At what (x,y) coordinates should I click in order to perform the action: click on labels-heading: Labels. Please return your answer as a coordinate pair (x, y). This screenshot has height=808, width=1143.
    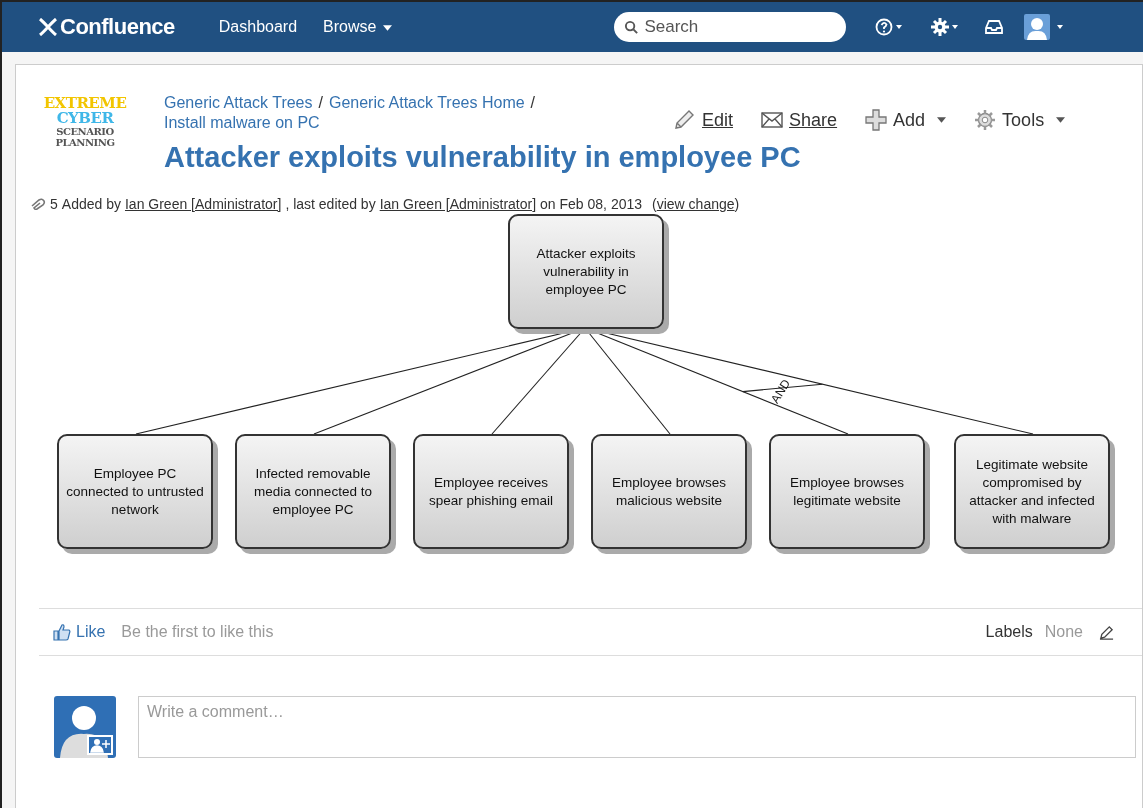
    Looking at the image, I should click on (1009, 632).